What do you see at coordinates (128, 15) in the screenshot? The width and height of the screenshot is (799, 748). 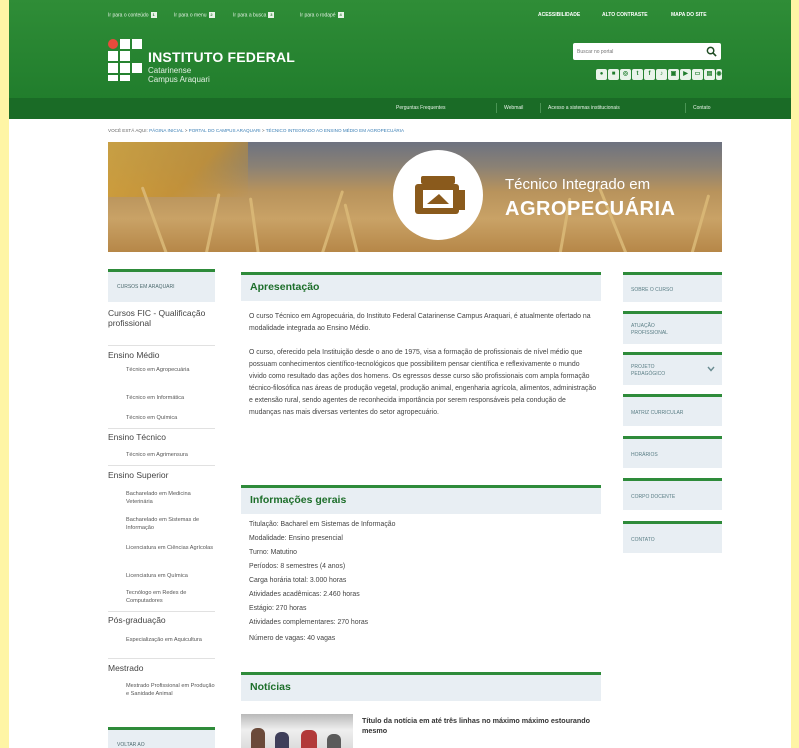 I see `skip-link-label: Ir para o conteúdo` at bounding box center [128, 15].